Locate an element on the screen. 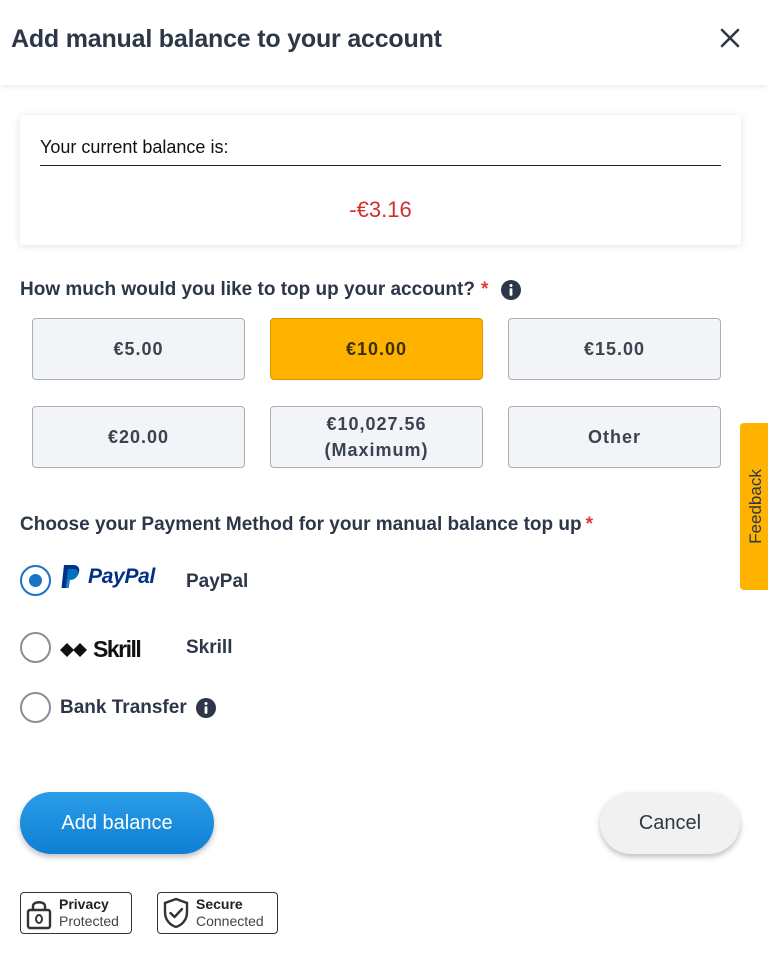 The image size is (768, 957). close-button is located at coordinates (730, 38).